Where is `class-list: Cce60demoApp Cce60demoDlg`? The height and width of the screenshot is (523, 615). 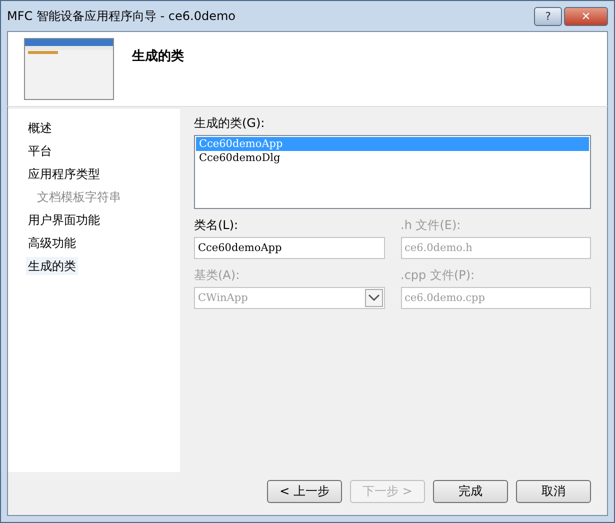
class-list: Cce60demoApp Cce60demoDlg is located at coordinates (392, 172).